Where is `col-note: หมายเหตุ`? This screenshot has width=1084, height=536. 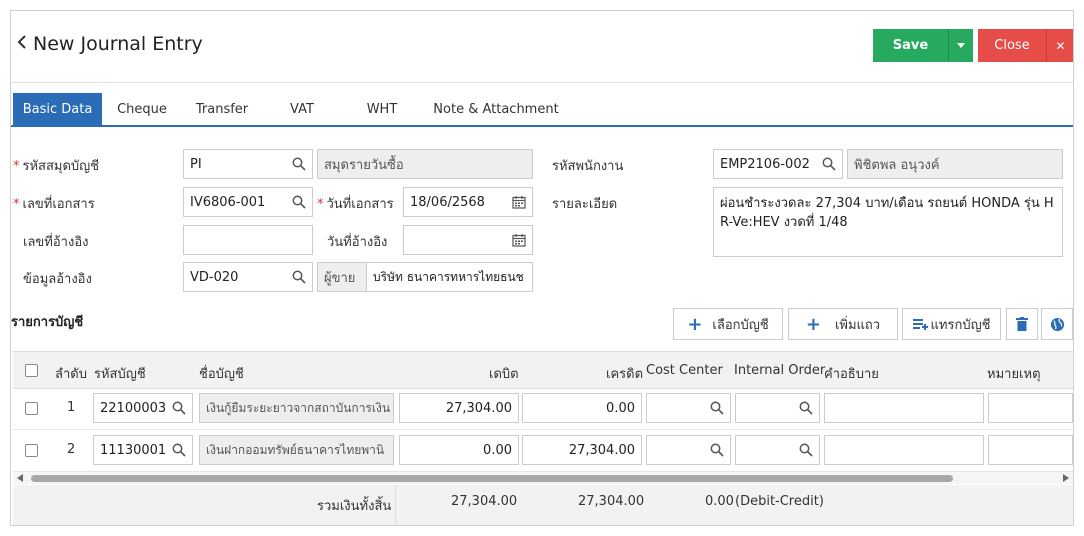 col-note: หมายเหตุ is located at coordinates (1014, 374).